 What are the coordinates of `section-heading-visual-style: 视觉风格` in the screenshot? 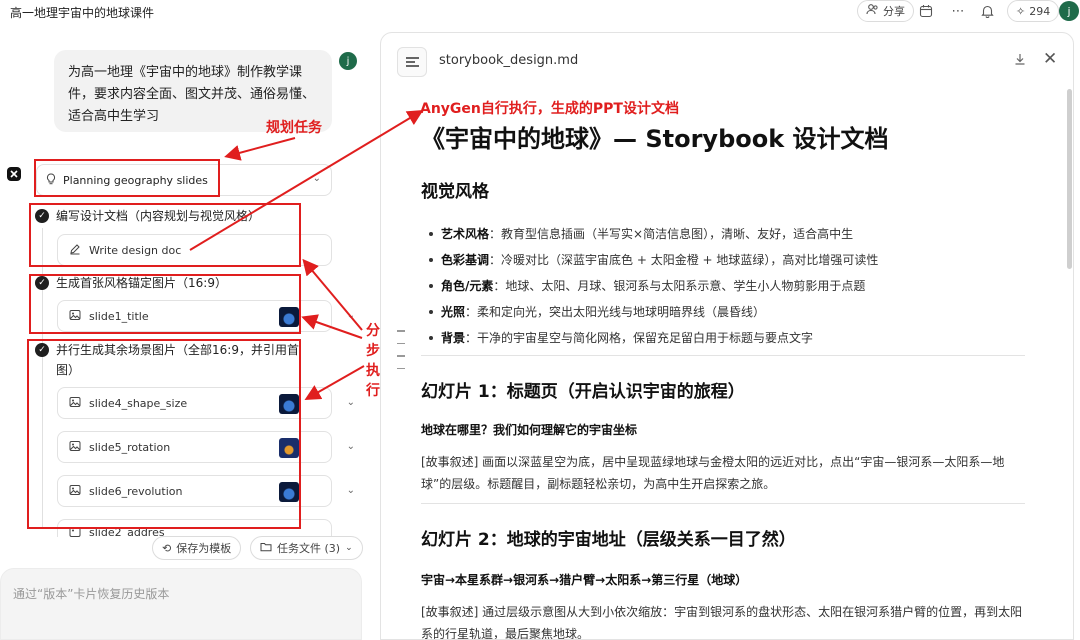 It's located at (455, 192).